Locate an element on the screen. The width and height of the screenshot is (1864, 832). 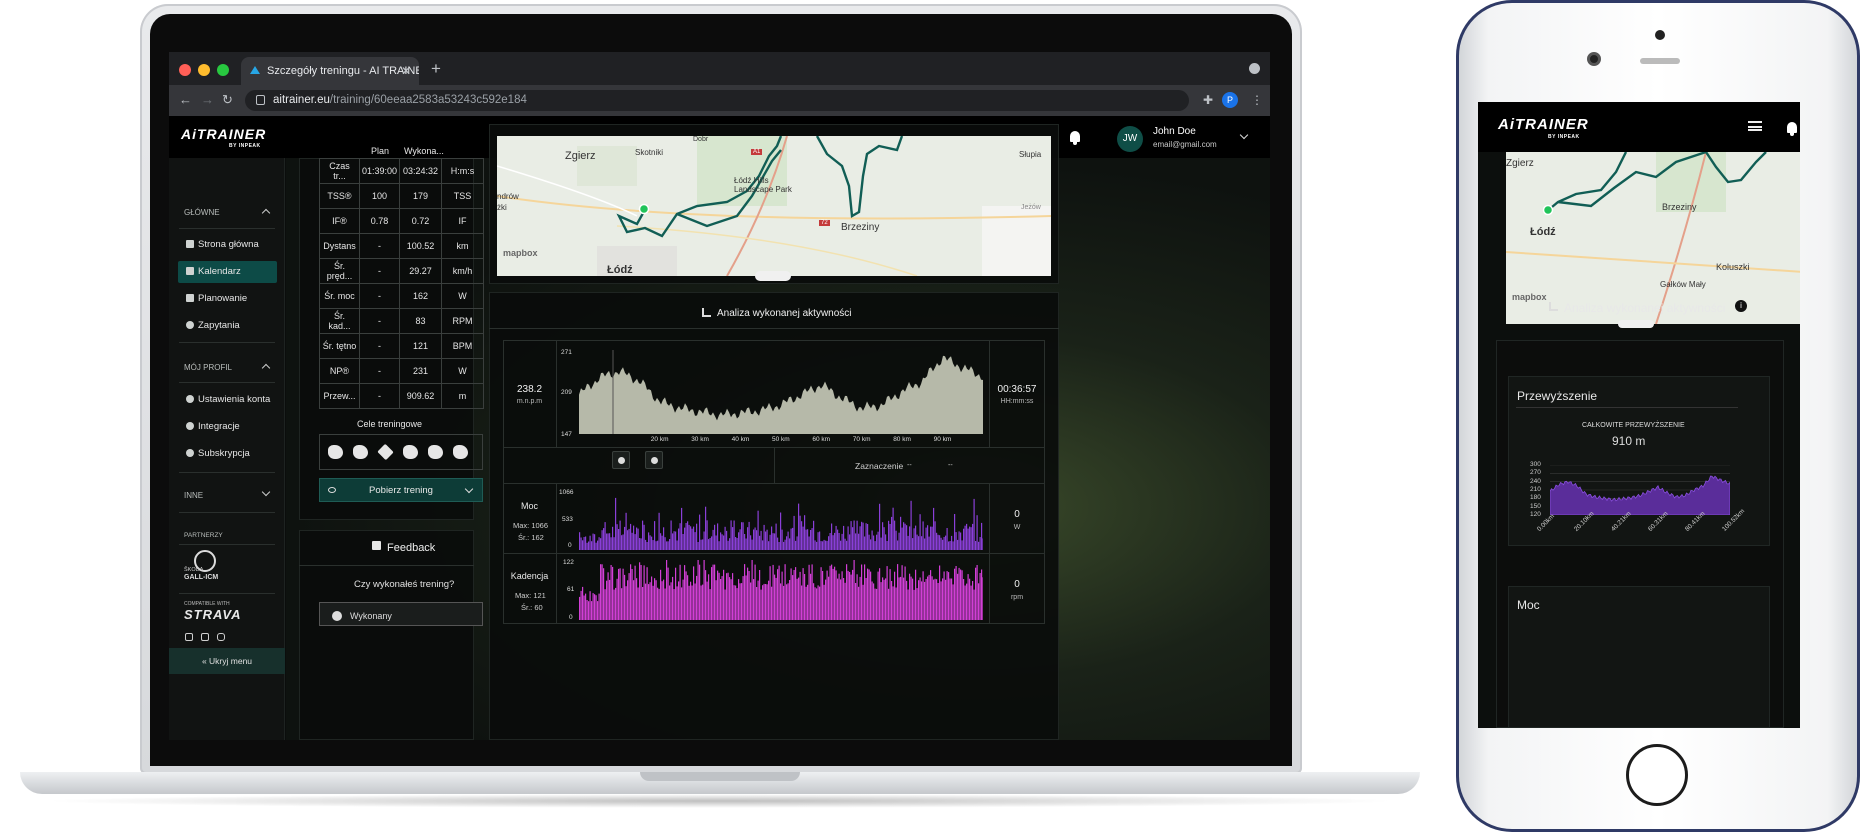
sidebar-item-subscription: Subskrypcja is located at coordinates (227, 454).